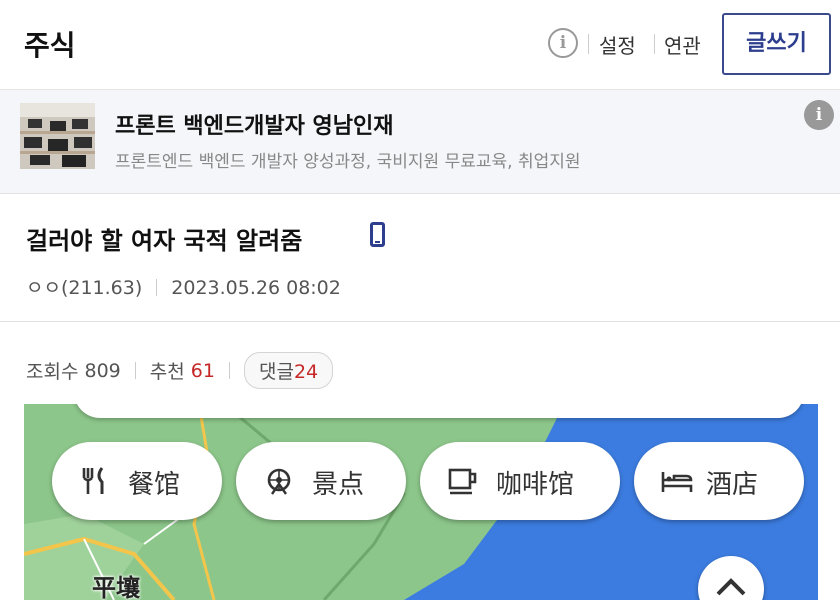 The height and width of the screenshot is (600, 840). Describe the element at coordinates (256, 288) in the screenshot. I see `post-datetime: 2023.05.26 08:02` at that location.